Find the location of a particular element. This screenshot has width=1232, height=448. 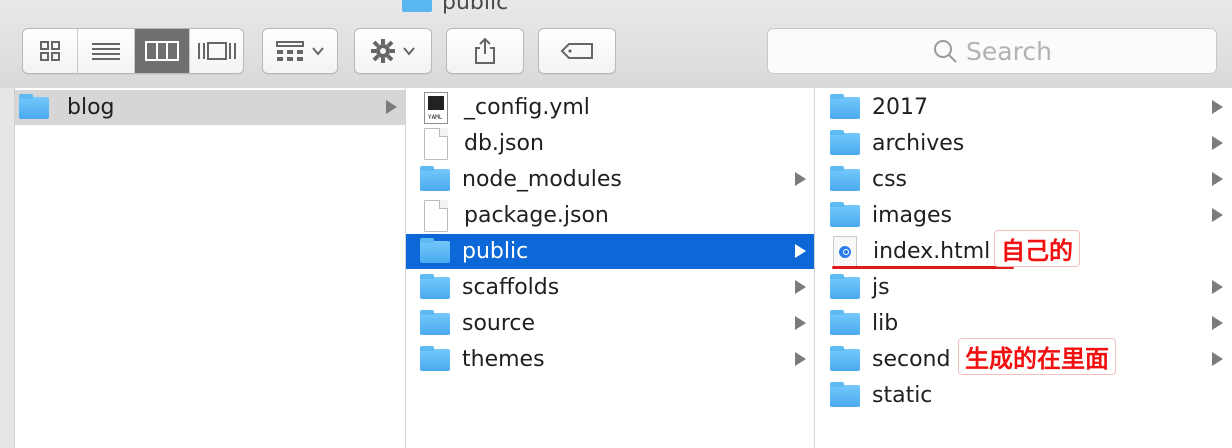

annotation-self-made: 自己的 is located at coordinates (1037, 248).